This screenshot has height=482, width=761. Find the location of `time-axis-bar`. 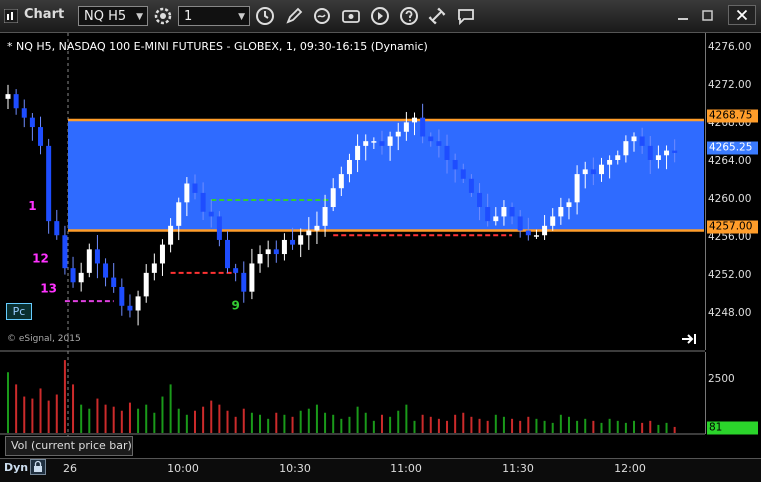

time-axis-bar is located at coordinates (380, 470).